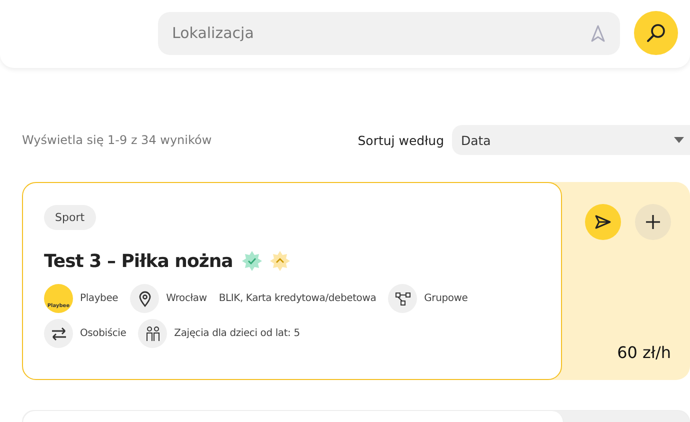 This screenshot has width=690, height=422. Describe the element at coordinates (237, 333) in the screenshot. I see `age-text: Zajęcia dla dzieci od lat: 5` at that location.